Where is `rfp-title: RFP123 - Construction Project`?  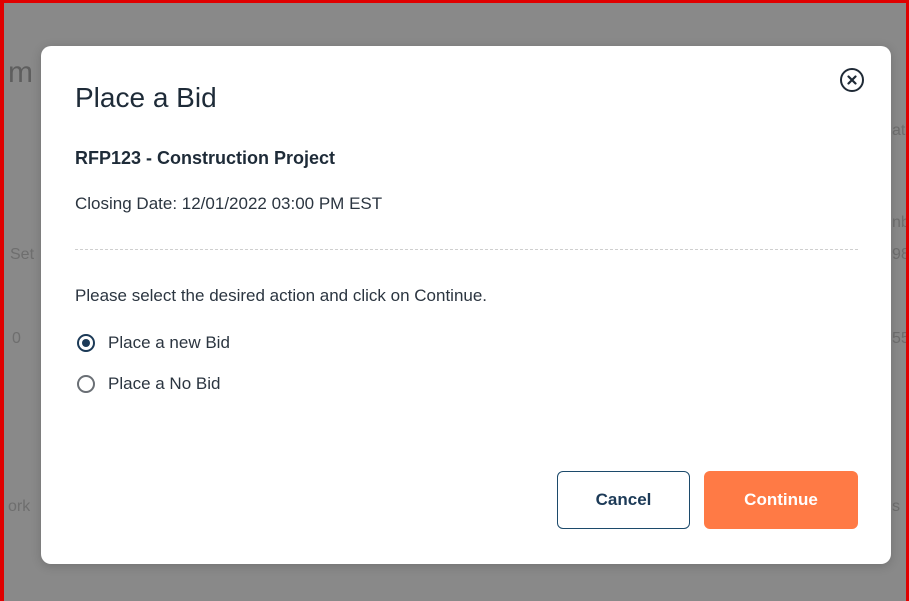
rfp-title: RFP123 - Construction Project is located at coordinates (205, 158).